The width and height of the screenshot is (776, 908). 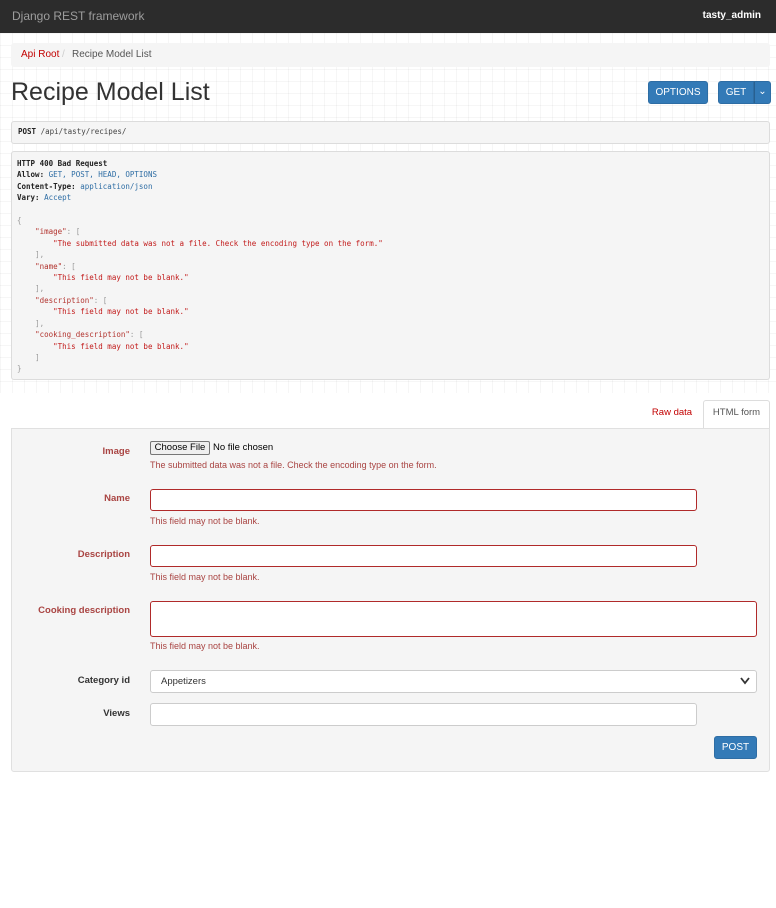 What do you see at coordinates (55, 198) in the screenshot?
I see `response-vary-value: Accept` at bounding box center [55, 198].